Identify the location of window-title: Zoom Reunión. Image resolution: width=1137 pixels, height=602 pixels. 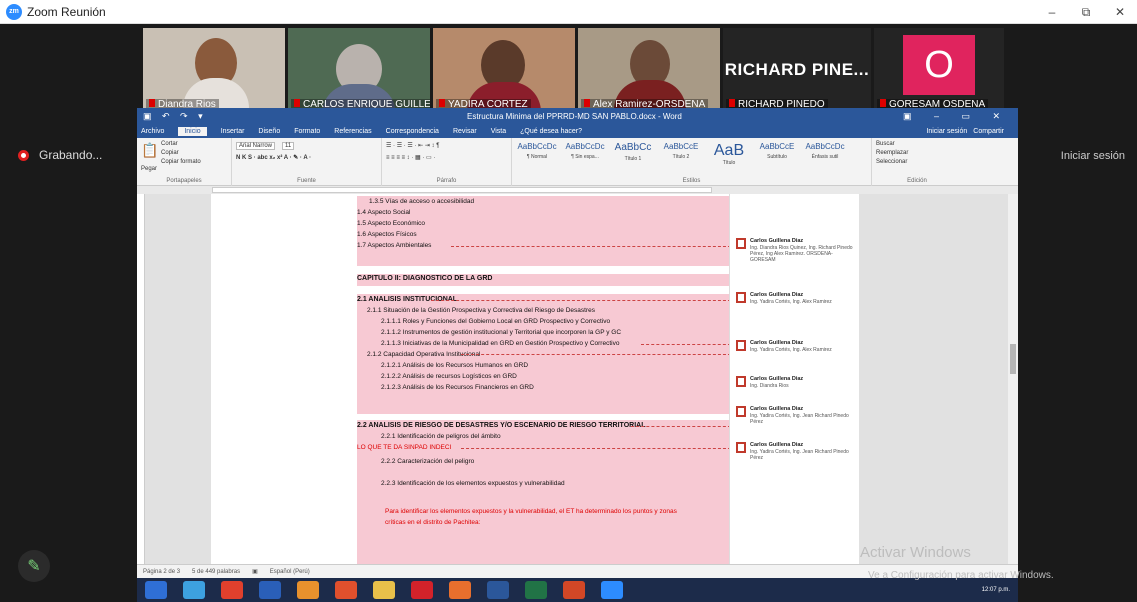
(66, 11).